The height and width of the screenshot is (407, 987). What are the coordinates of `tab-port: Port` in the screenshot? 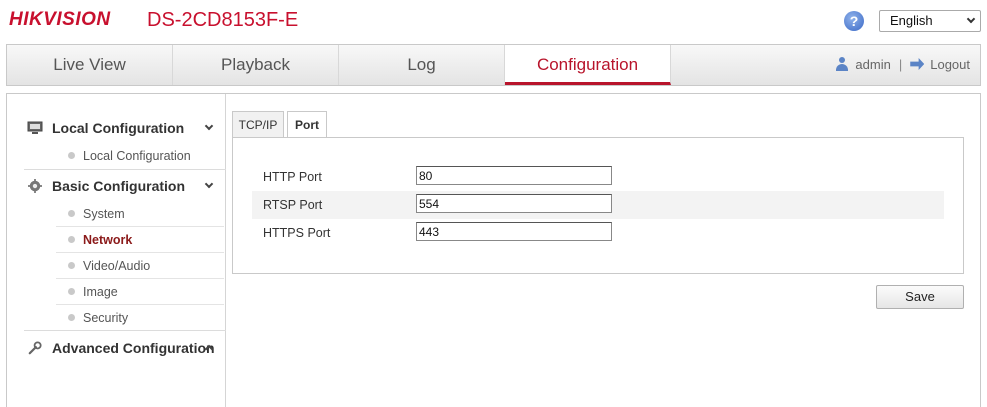 It's located at (307, 124).